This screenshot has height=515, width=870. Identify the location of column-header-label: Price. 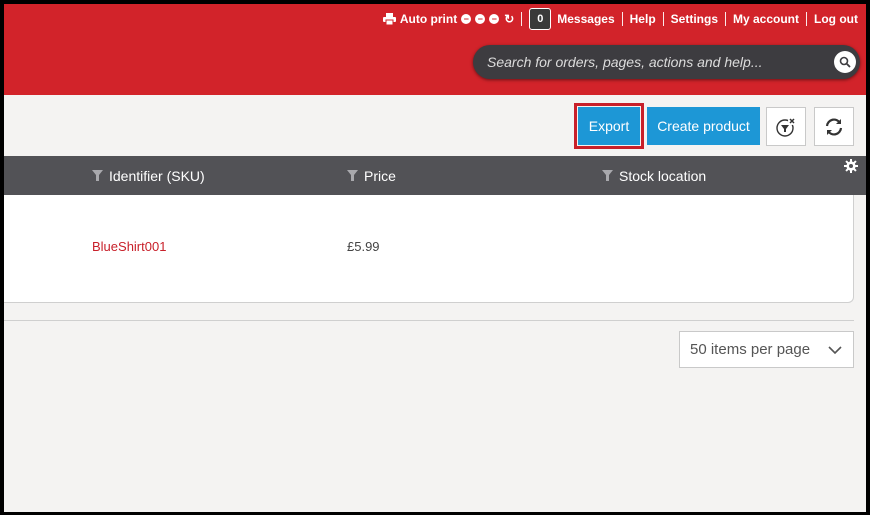
(380, 175).